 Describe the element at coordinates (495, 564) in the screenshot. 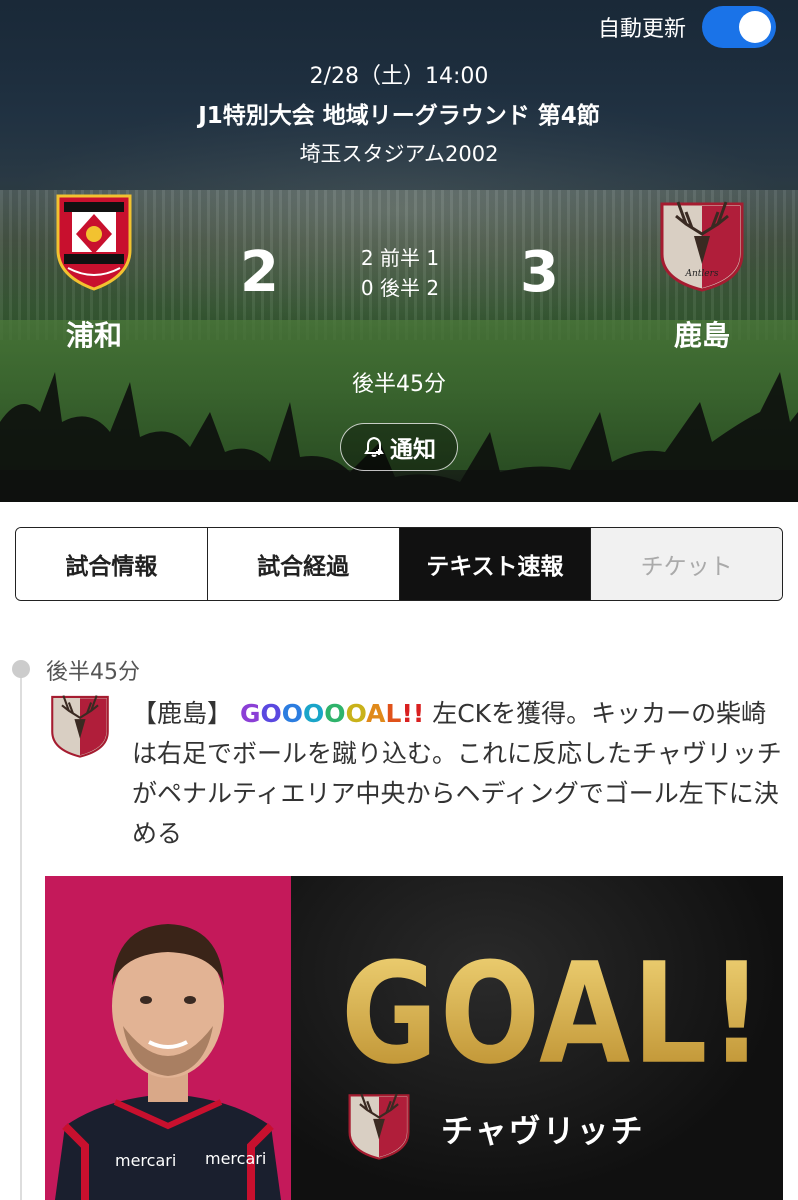

I see `tab-text-live: テキスト速報` at that location.